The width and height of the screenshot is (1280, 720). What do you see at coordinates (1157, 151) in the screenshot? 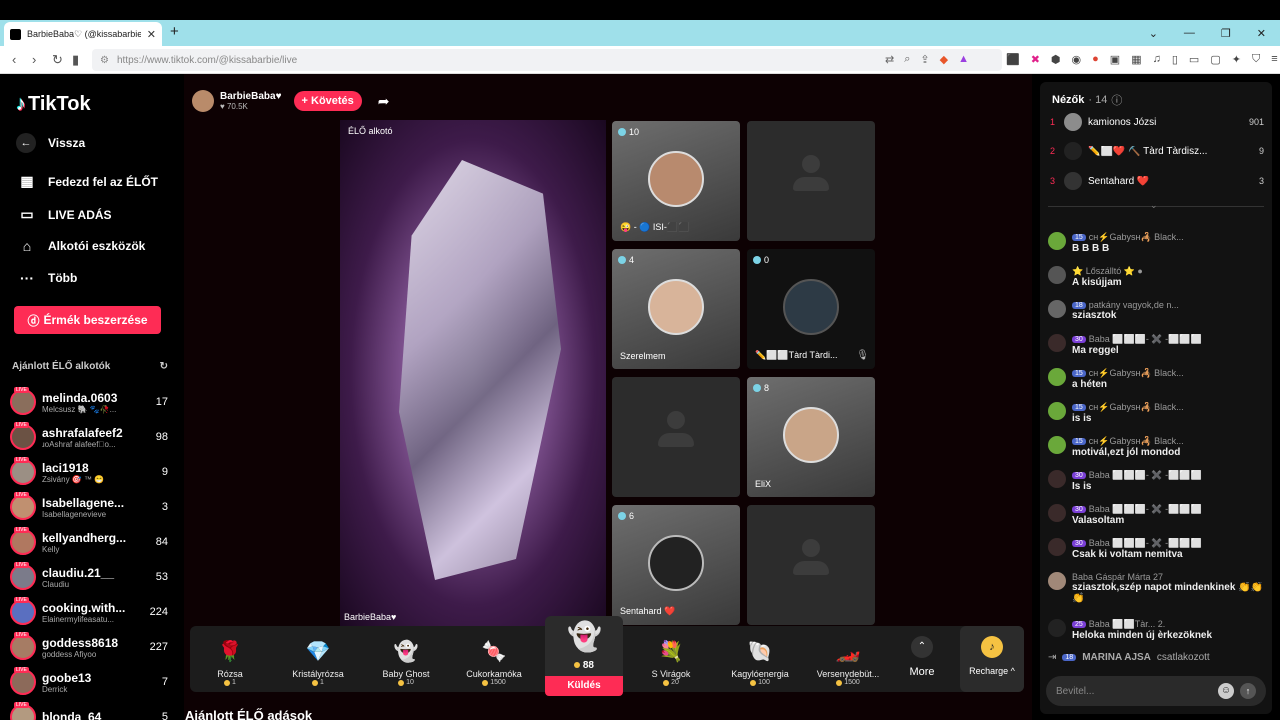
I see `top-viewer: 2 ✏️⬜❤️ ⛏️ Tàrd Tàrdisz... 9` at bounding box center [1157, 151].